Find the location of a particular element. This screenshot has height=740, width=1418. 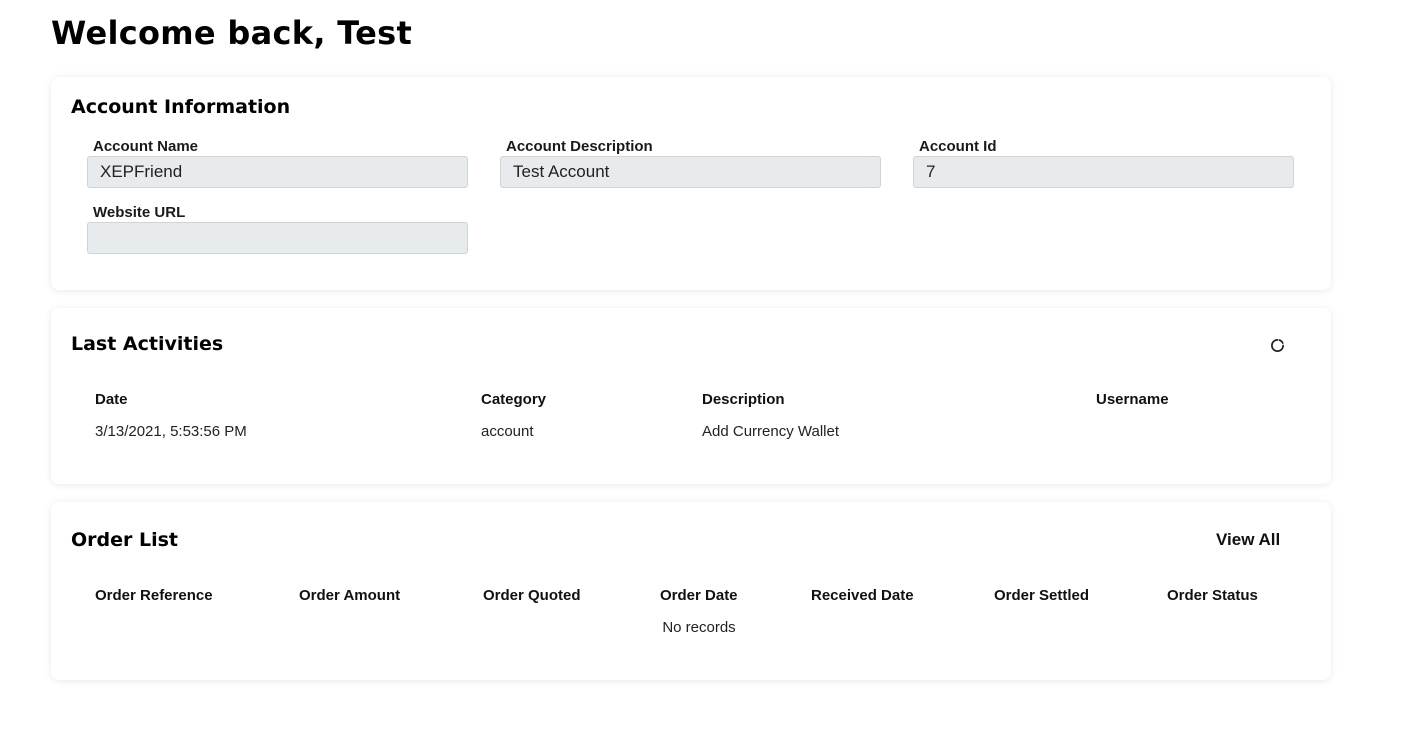

account-name-field is located at coordinates (277, 172).